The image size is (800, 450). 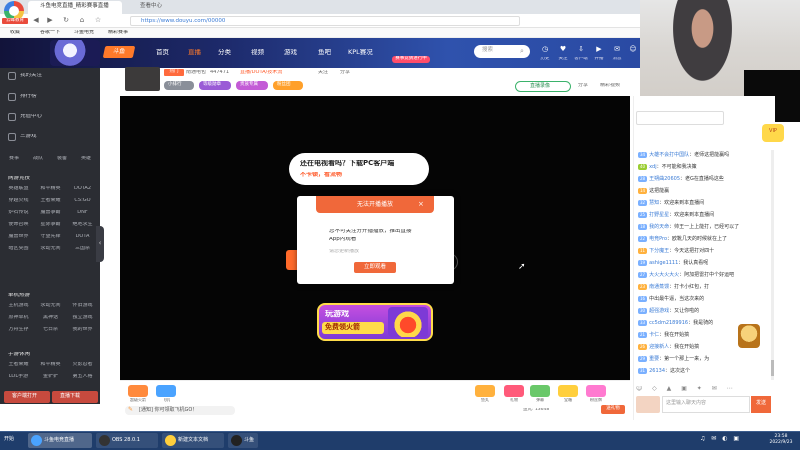 What do you see at coordinates (261, 72) in the screenshot?
I see `room-category: 直播/DOTA/技术流` at bounding box center [261, 72].